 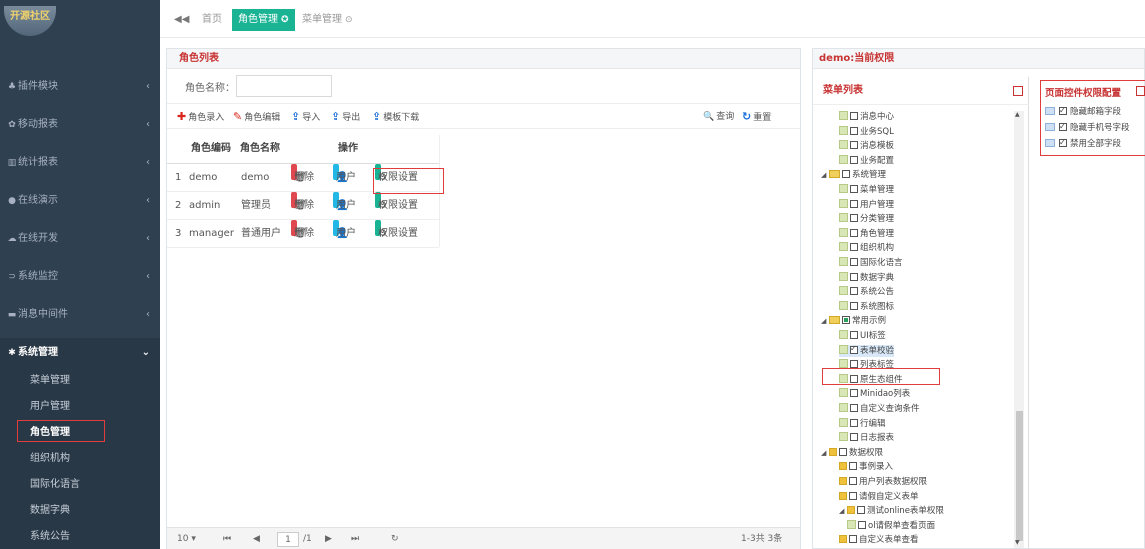 I want to click on submenu-item-user: 用户管理, so click(x=80, y=407).